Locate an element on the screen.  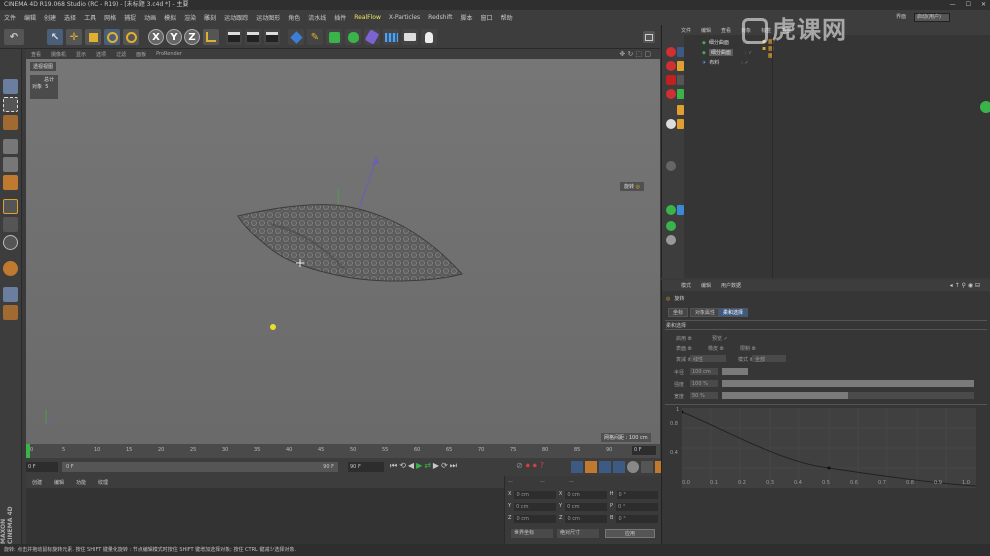
strength-field: 100 % is located at coordinates (704, 383).